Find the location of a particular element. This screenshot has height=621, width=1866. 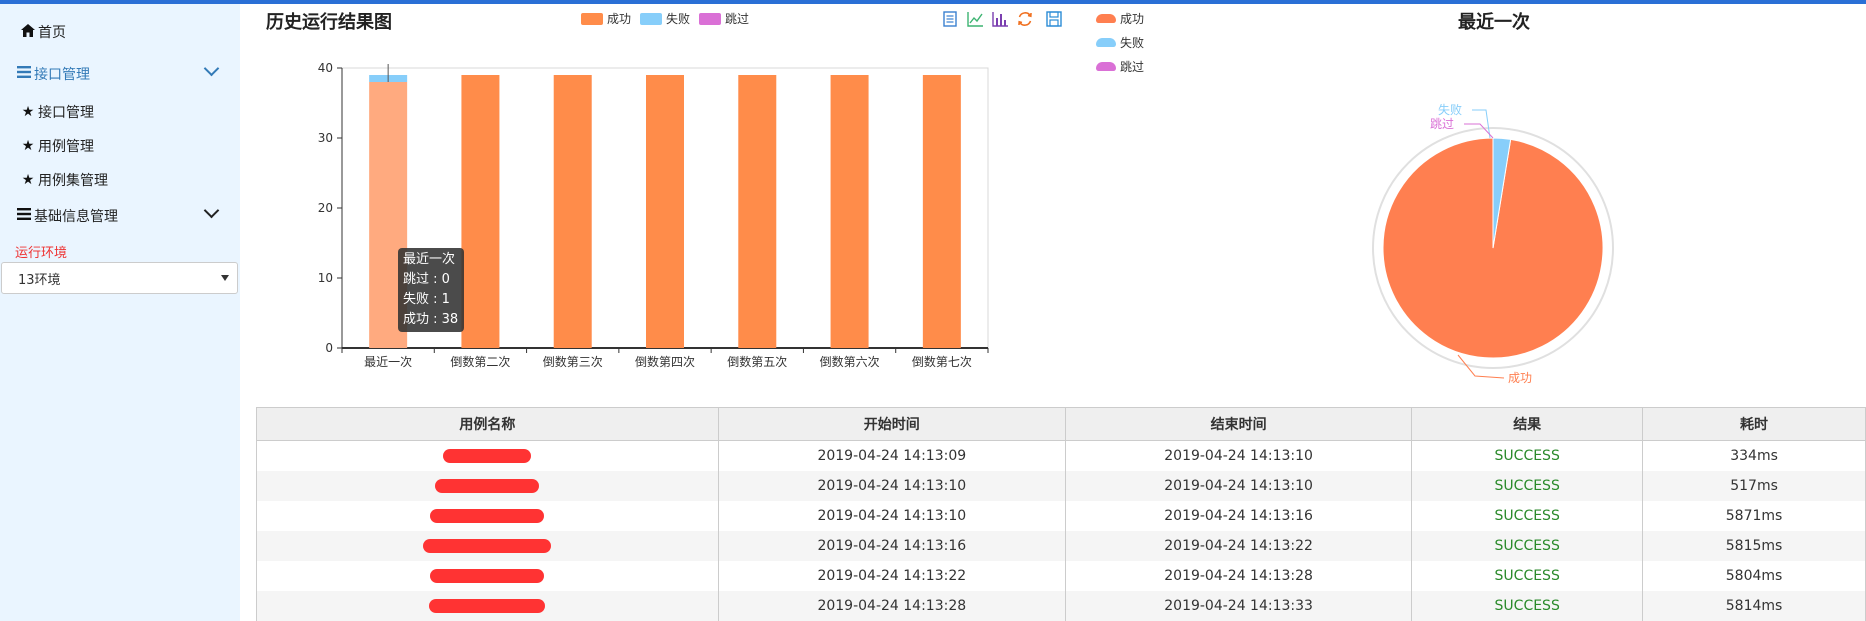

duration-cell: 5815ms is located at coordinates (1754, 546).